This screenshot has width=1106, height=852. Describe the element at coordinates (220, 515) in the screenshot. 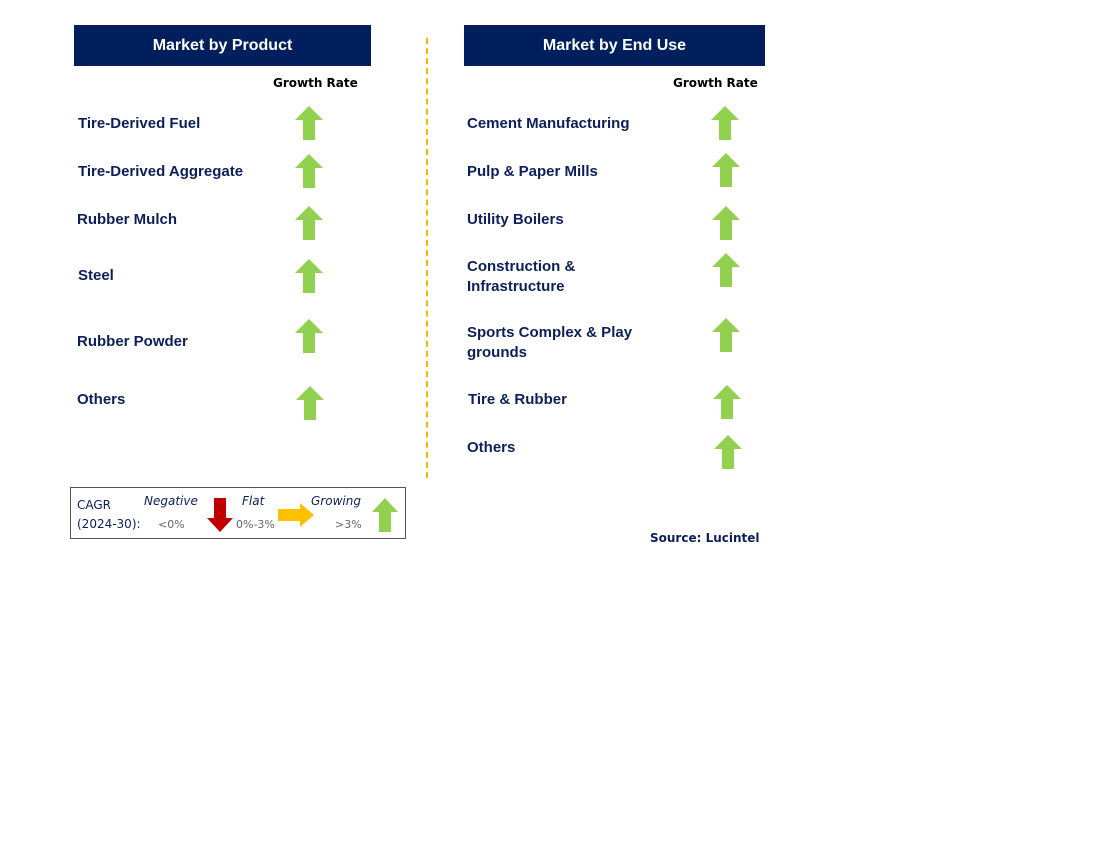

I see `down-arrow-icon` at that location.